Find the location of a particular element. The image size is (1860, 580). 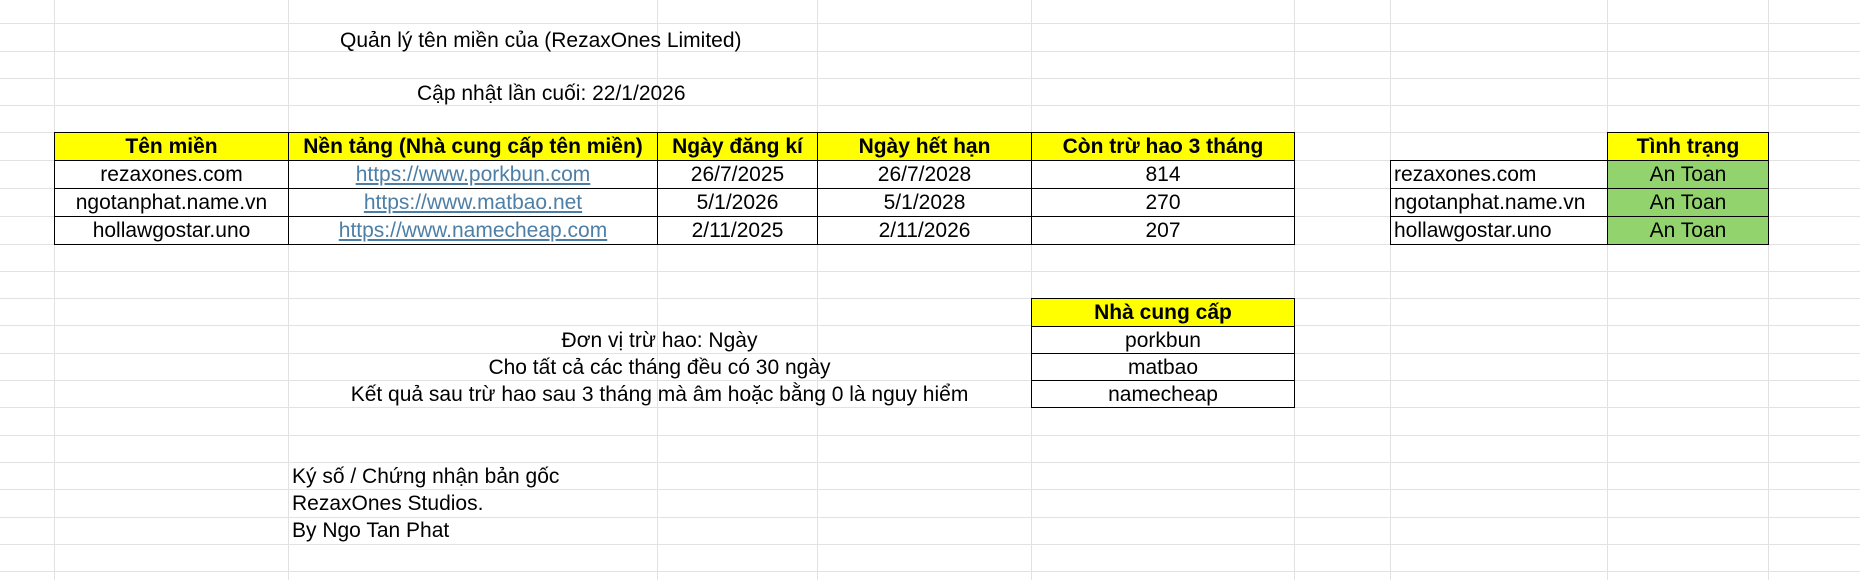

table-cell-remaining: 270 is located at coordinates (1163, 202).